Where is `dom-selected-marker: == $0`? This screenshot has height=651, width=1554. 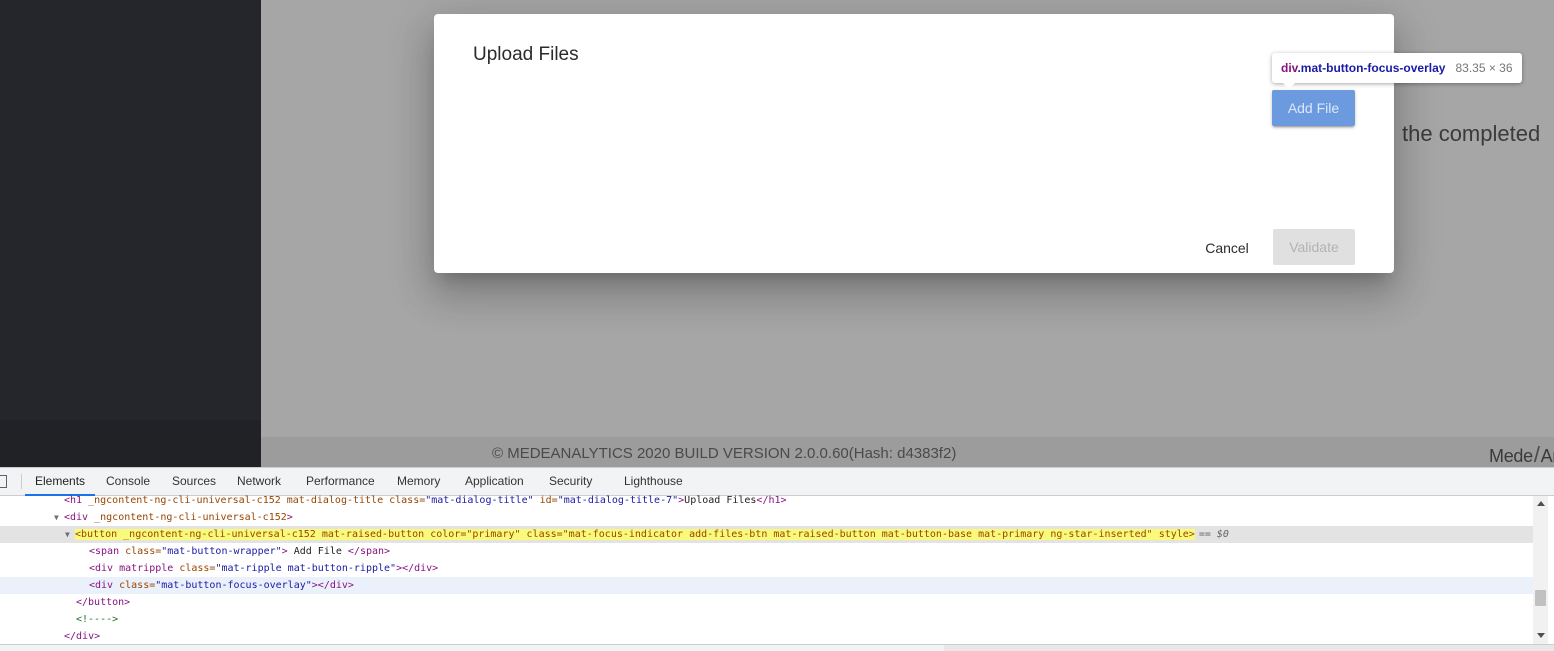 dom-selected-marker: == $0 is located at coordinates (1213, 534).